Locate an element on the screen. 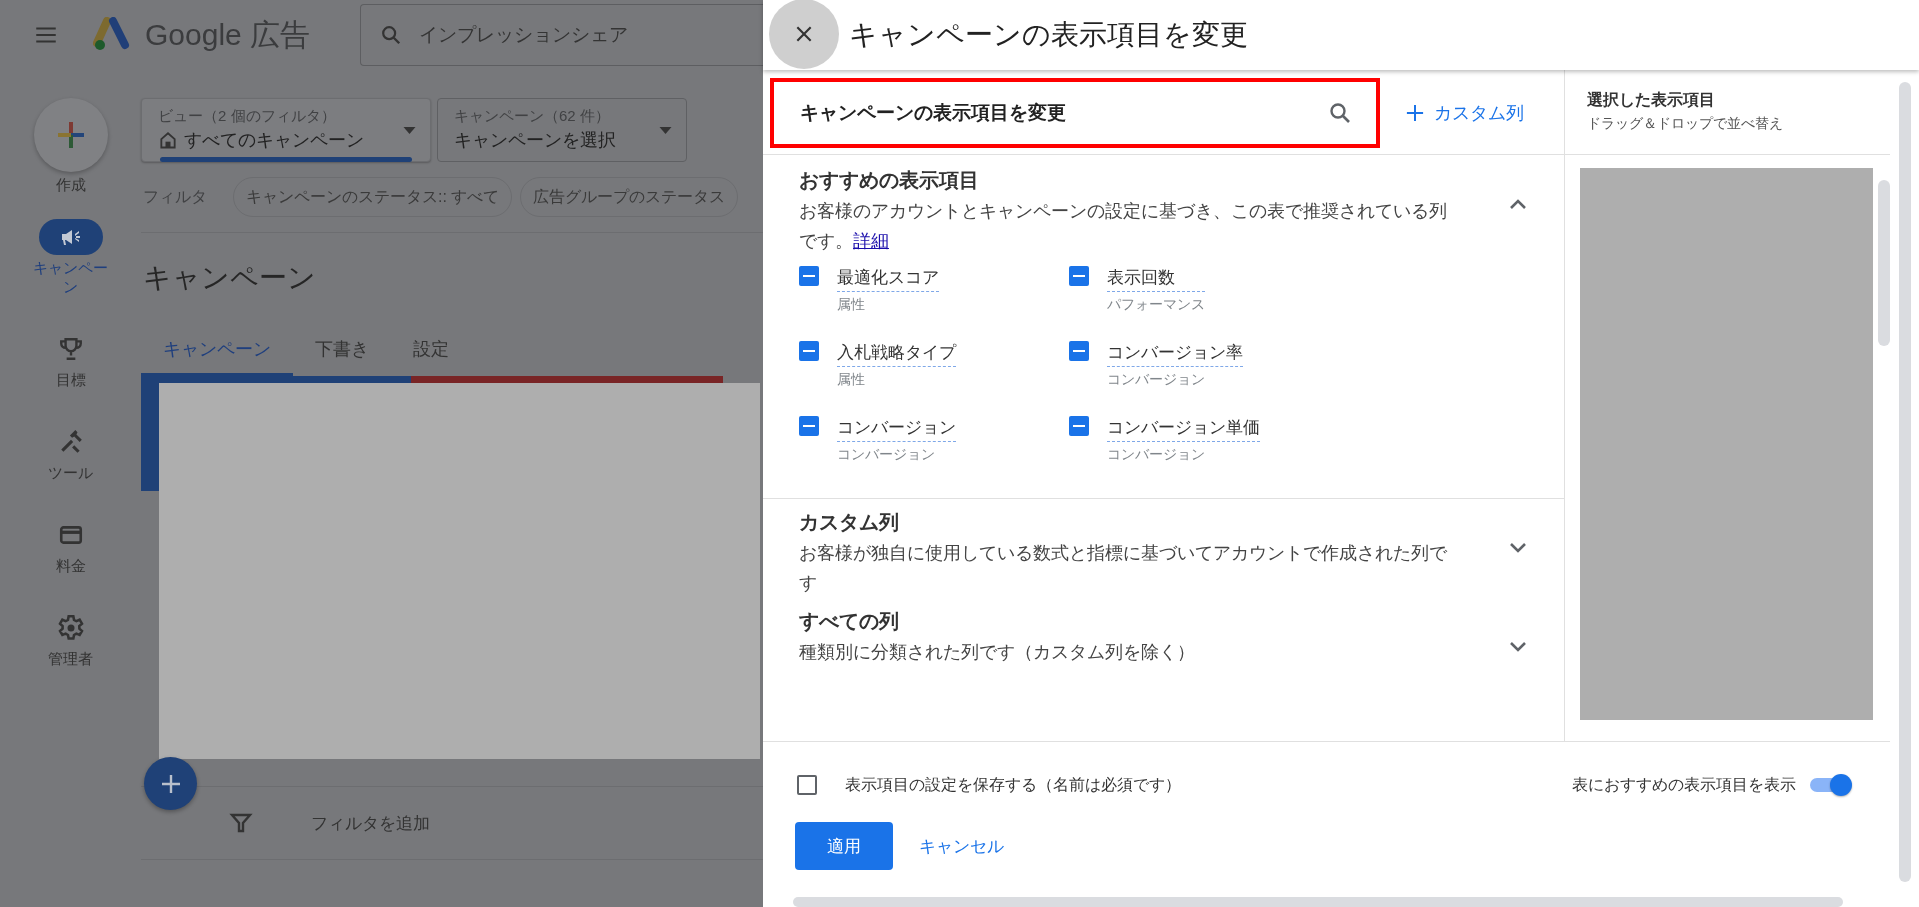 The width and height of the screenshot is (1919, 907). column-search-field: キャンペーンの表示項目を変更 is located at coordinates (1075, 113).